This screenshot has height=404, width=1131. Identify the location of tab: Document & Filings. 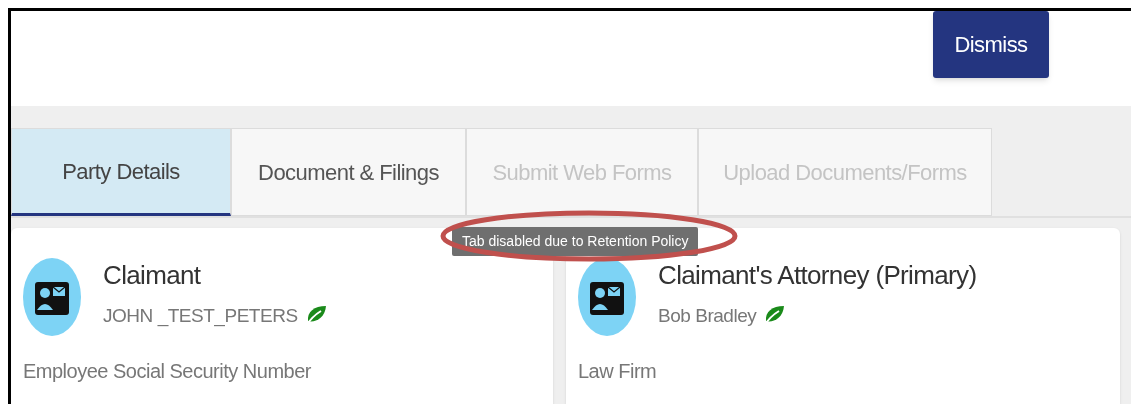
(348, 172).